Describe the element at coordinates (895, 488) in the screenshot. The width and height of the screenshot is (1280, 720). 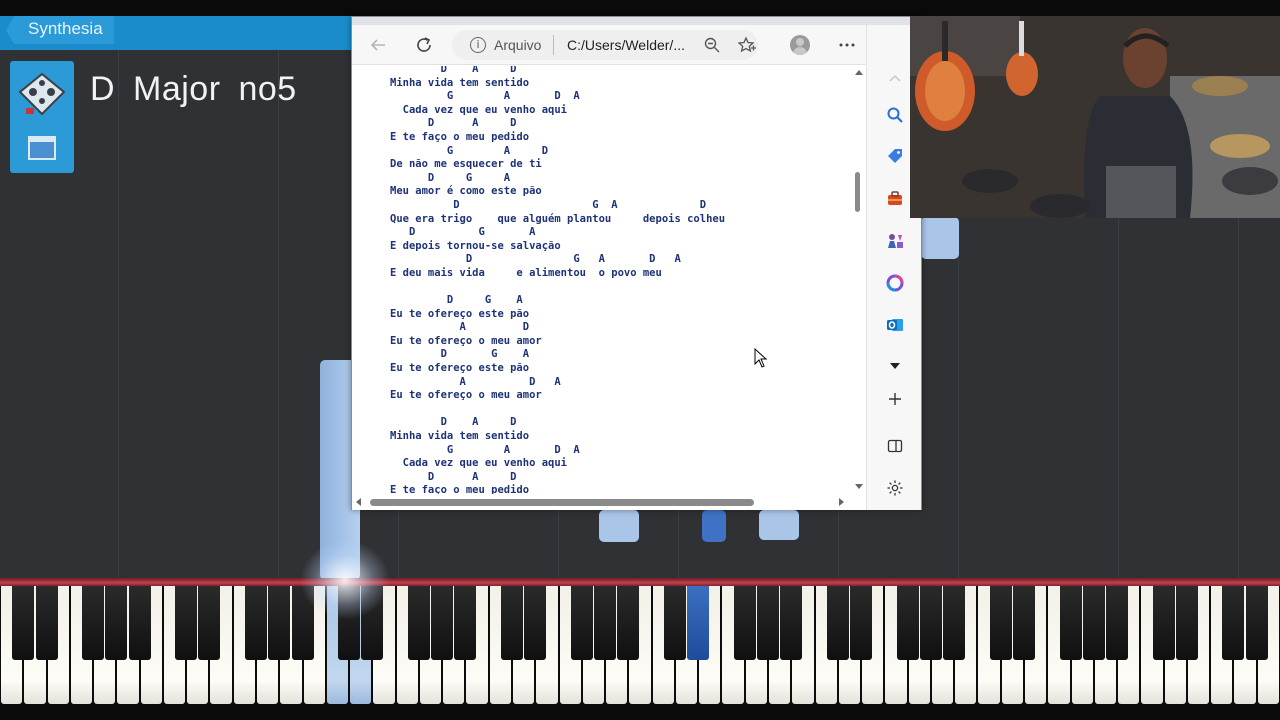
I see `settings-icon` at that location.